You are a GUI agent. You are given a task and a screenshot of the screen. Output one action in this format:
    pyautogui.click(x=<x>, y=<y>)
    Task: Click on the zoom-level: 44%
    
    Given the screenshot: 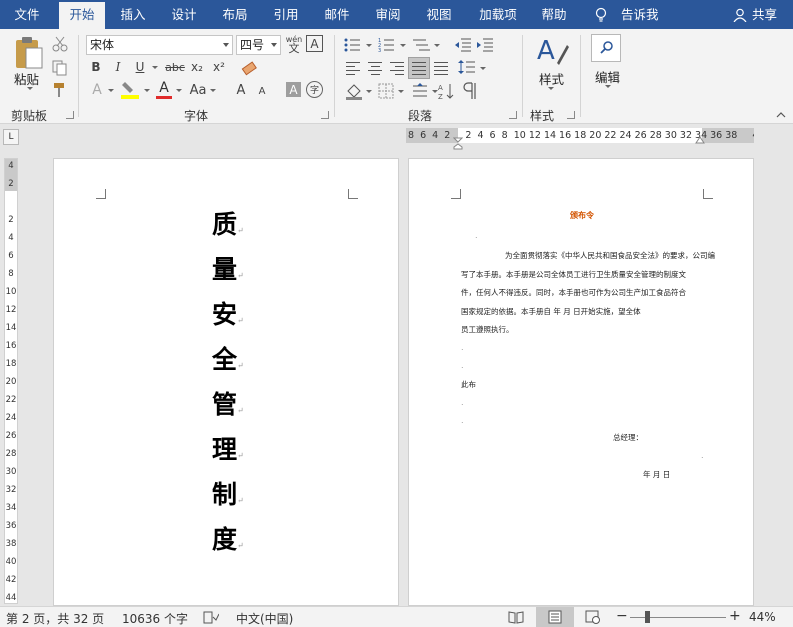 What is the action you would take?
    pyautogui.click(x=762, y=617)
    